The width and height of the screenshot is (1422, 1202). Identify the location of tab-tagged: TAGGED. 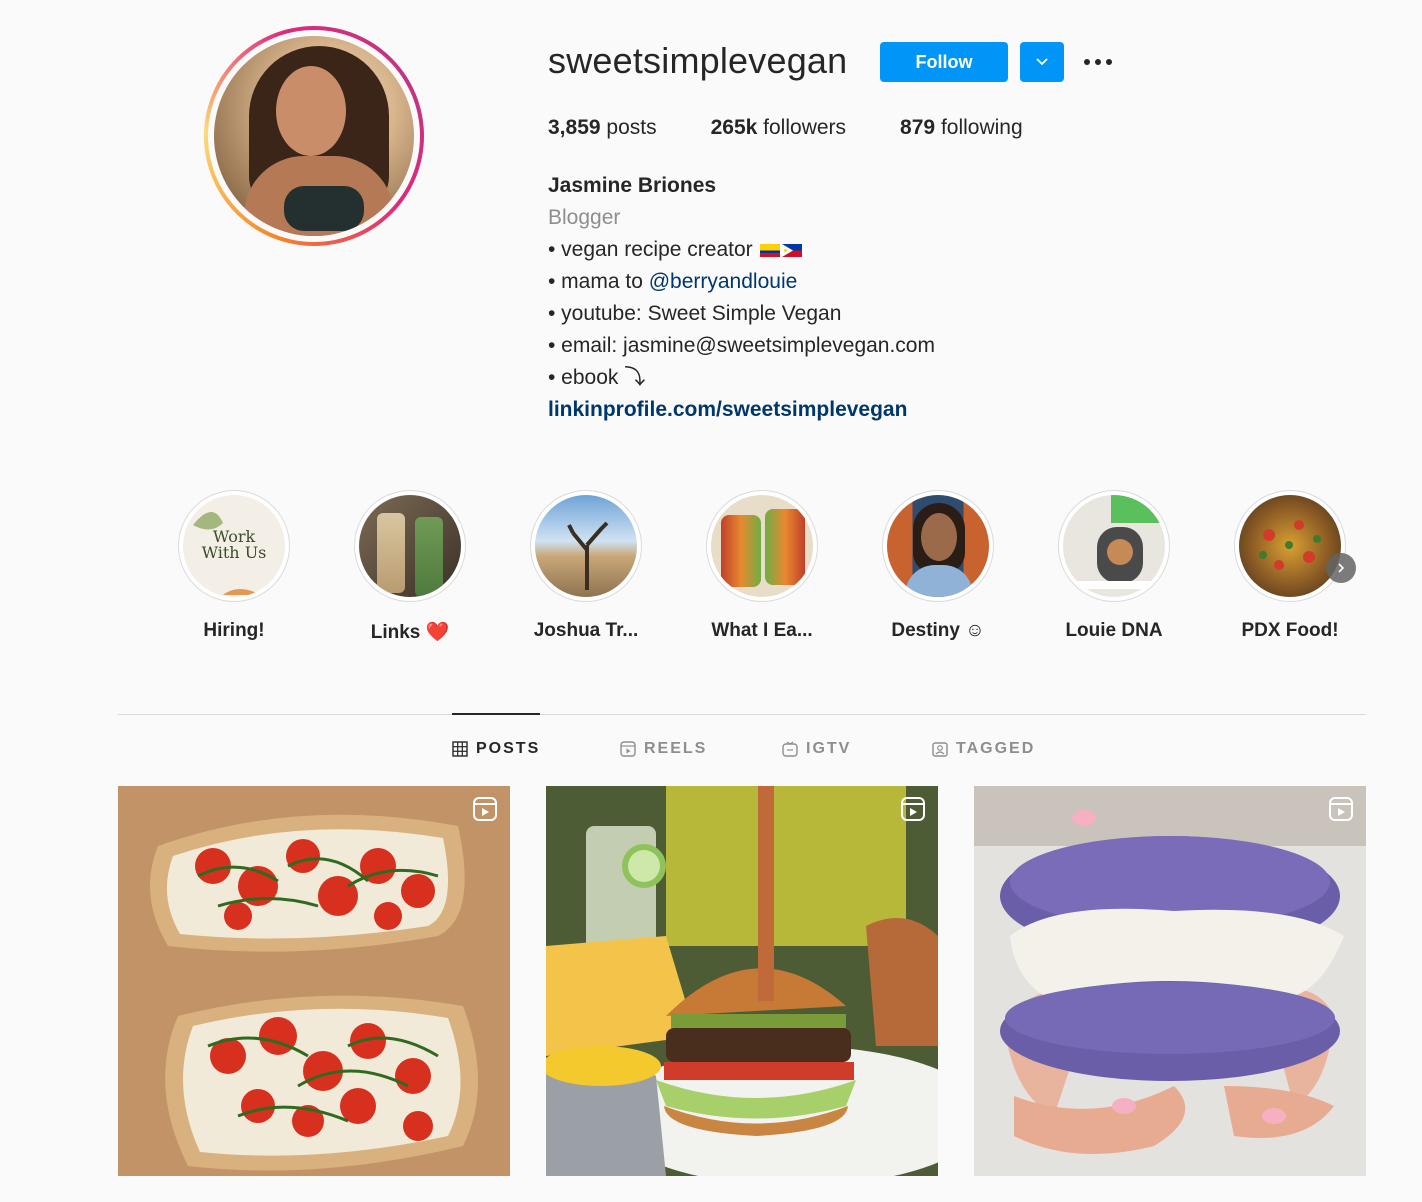
(983, 749).